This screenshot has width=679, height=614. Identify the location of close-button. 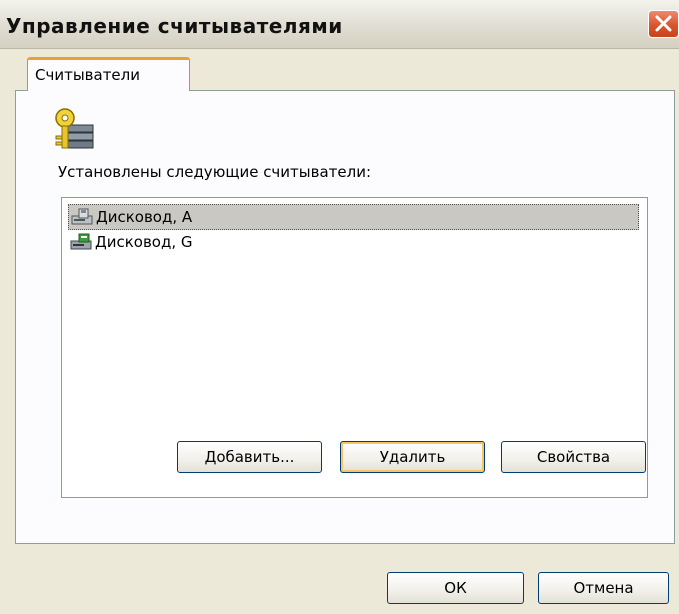
(663, 24).